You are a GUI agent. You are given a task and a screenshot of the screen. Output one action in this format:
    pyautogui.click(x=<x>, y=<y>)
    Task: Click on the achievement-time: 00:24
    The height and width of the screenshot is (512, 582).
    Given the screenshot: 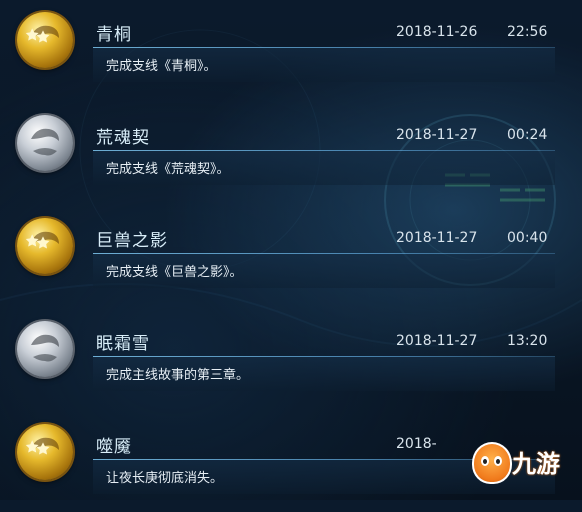 What is the action you would take?
    pyautogui.click(x=527, y=135)
    